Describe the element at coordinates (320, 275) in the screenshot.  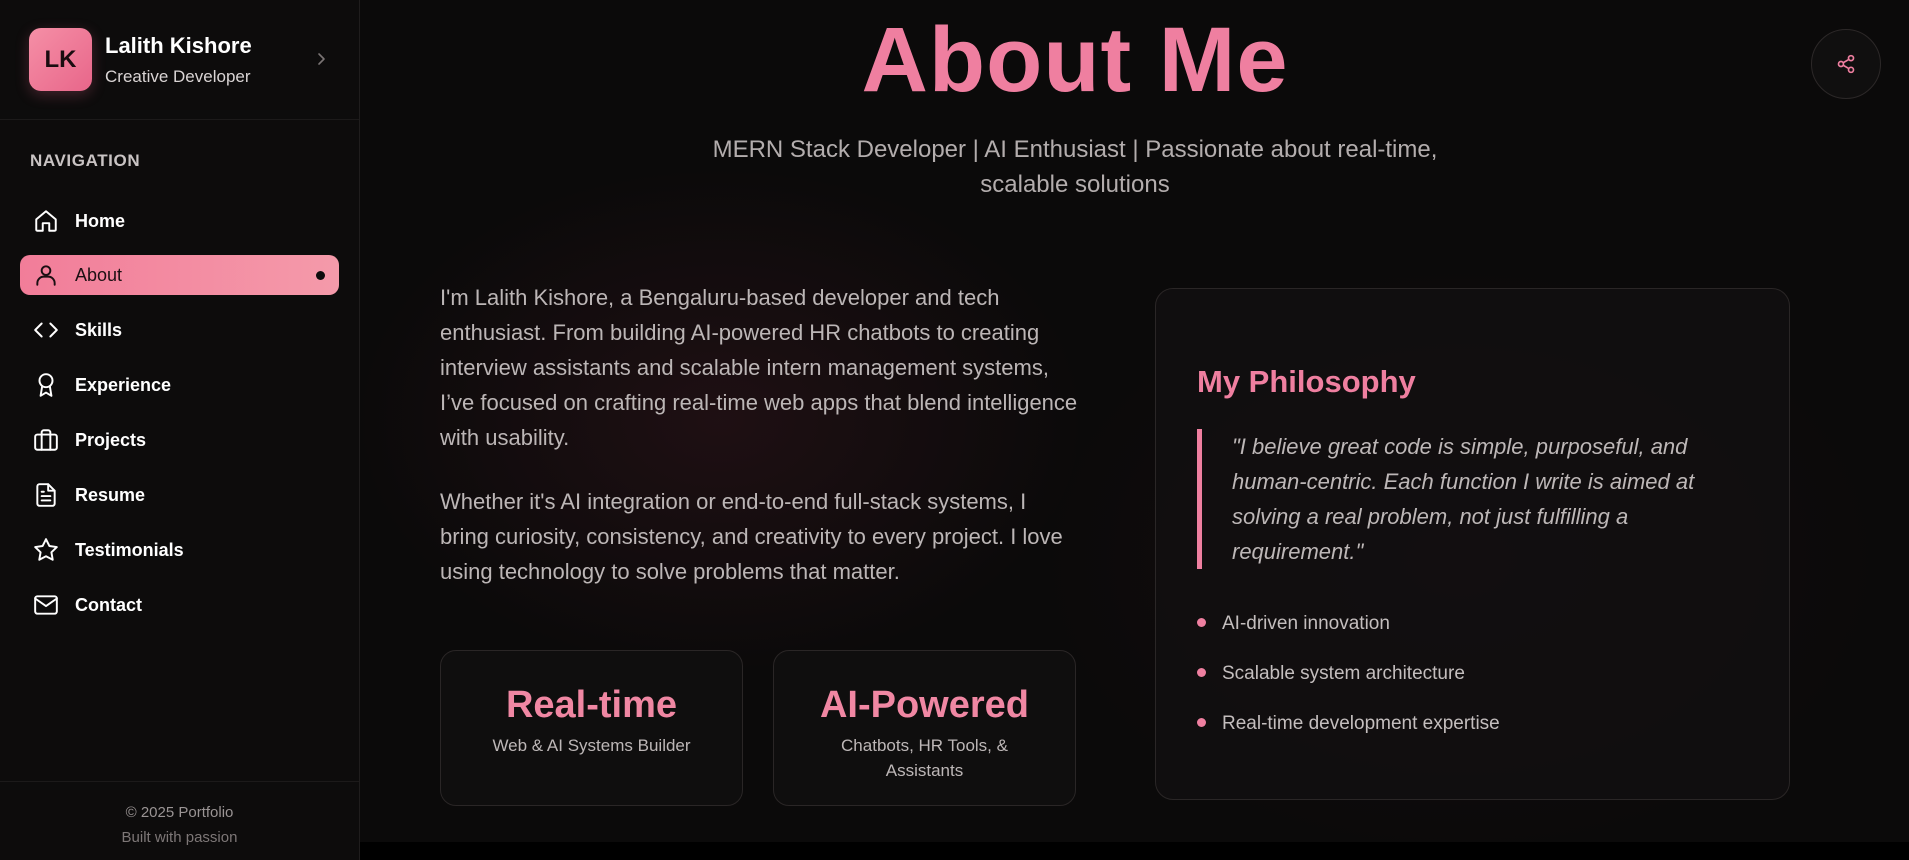
I see `active-indicator-dot` at that location.